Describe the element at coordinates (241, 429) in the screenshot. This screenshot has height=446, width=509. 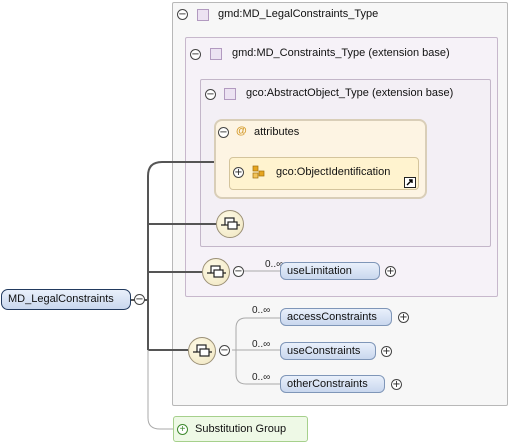
I see `substitution-group-label: Substitution Group` at that location.